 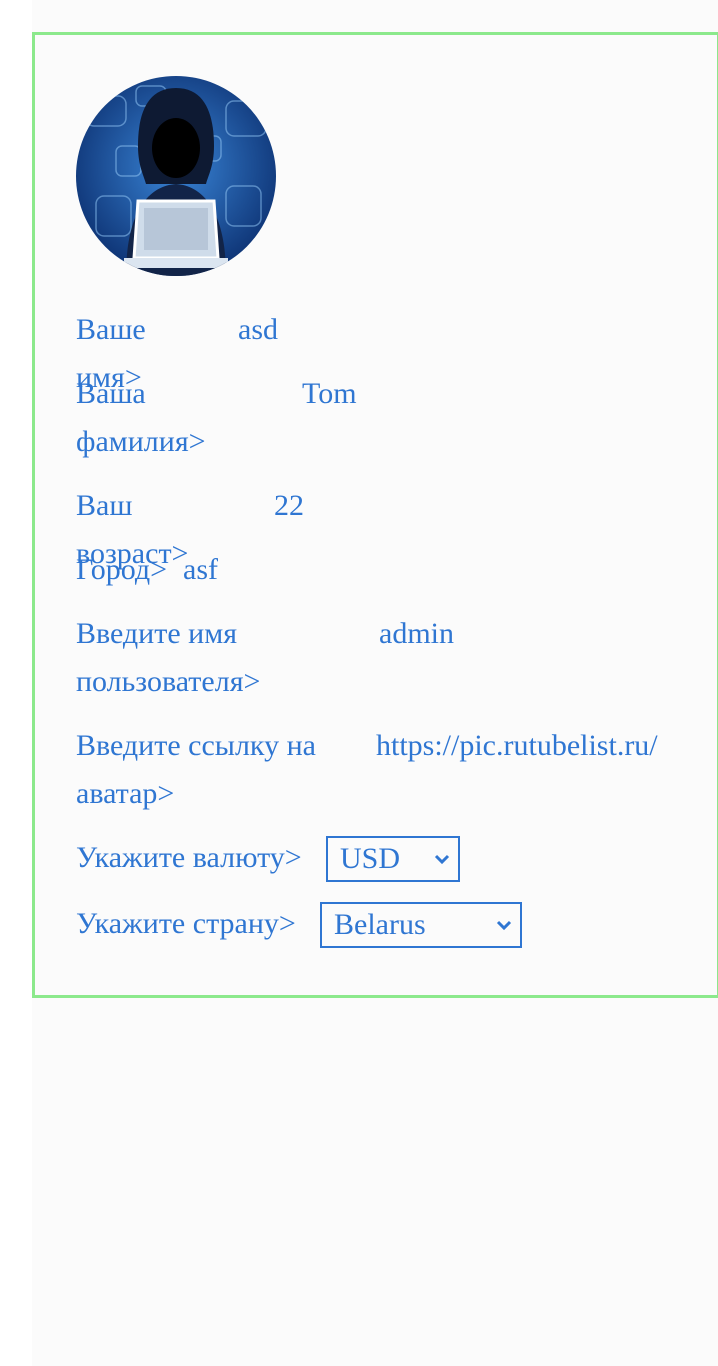 What do you see at coordinates (258, 330) in the screenshot?
I see `first-name-value: asd` at bounding box center [258, 330].